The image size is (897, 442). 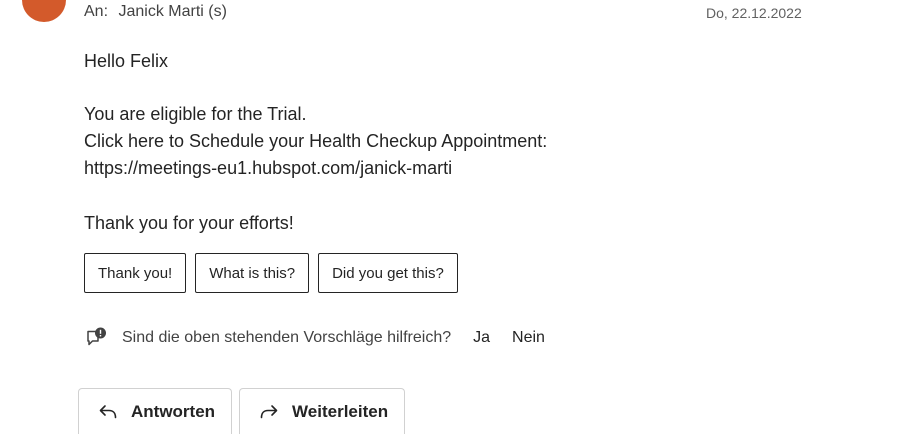 What do you see at coordinates (252, 273) in the screenshot?
I see `suggested-reply-what-is-this: What is this?` at bounding box center [252, 273].